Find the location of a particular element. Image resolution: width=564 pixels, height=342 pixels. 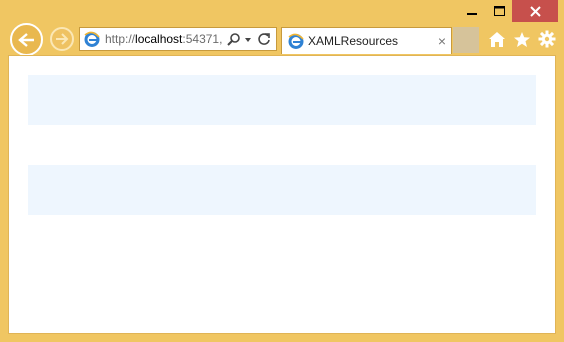

maximize-button is located at coordinates (499, 11).